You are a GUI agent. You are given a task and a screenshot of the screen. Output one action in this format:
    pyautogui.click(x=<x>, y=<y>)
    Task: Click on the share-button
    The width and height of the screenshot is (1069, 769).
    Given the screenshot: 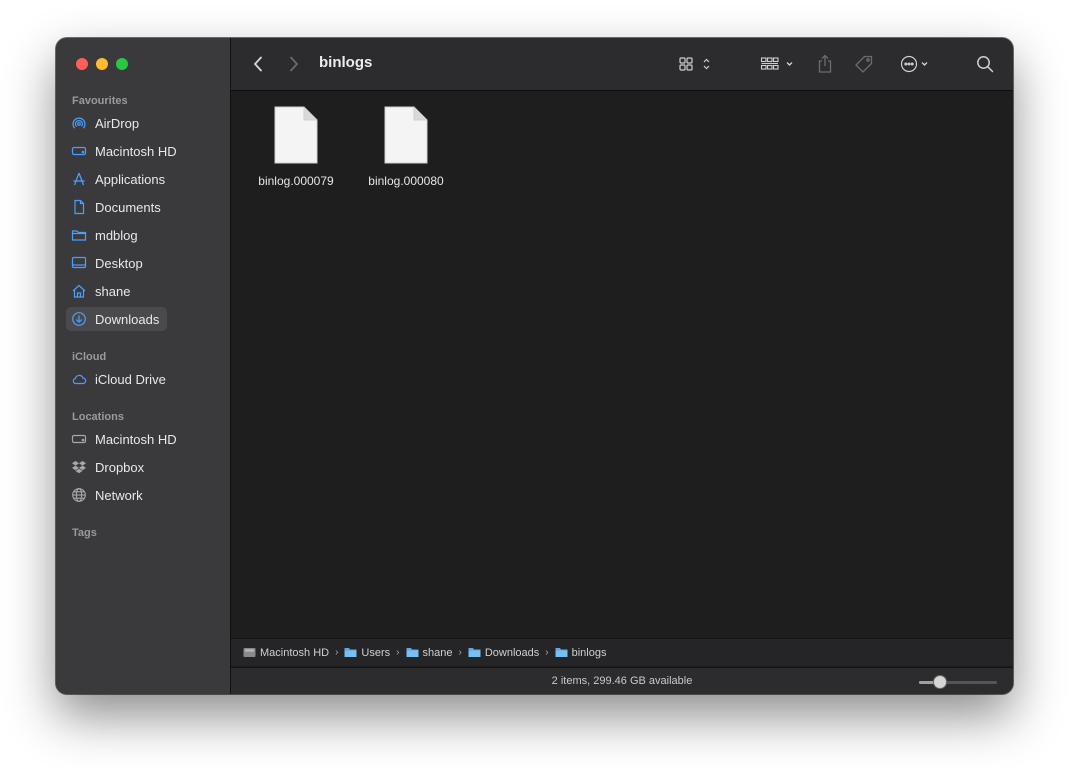 What is the action you would take?
    pyautogui.click(x=825, y=64)
    